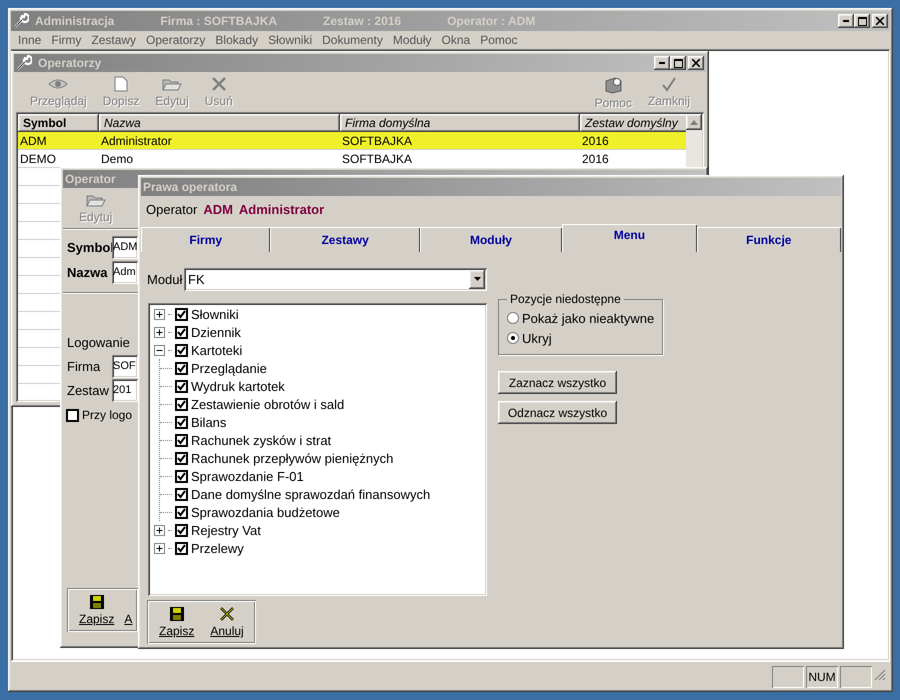  What do you see at coordinates (117, 159) in the screenshot?
I see `table-cell-text: Demo` at bounding box center [117, 159].